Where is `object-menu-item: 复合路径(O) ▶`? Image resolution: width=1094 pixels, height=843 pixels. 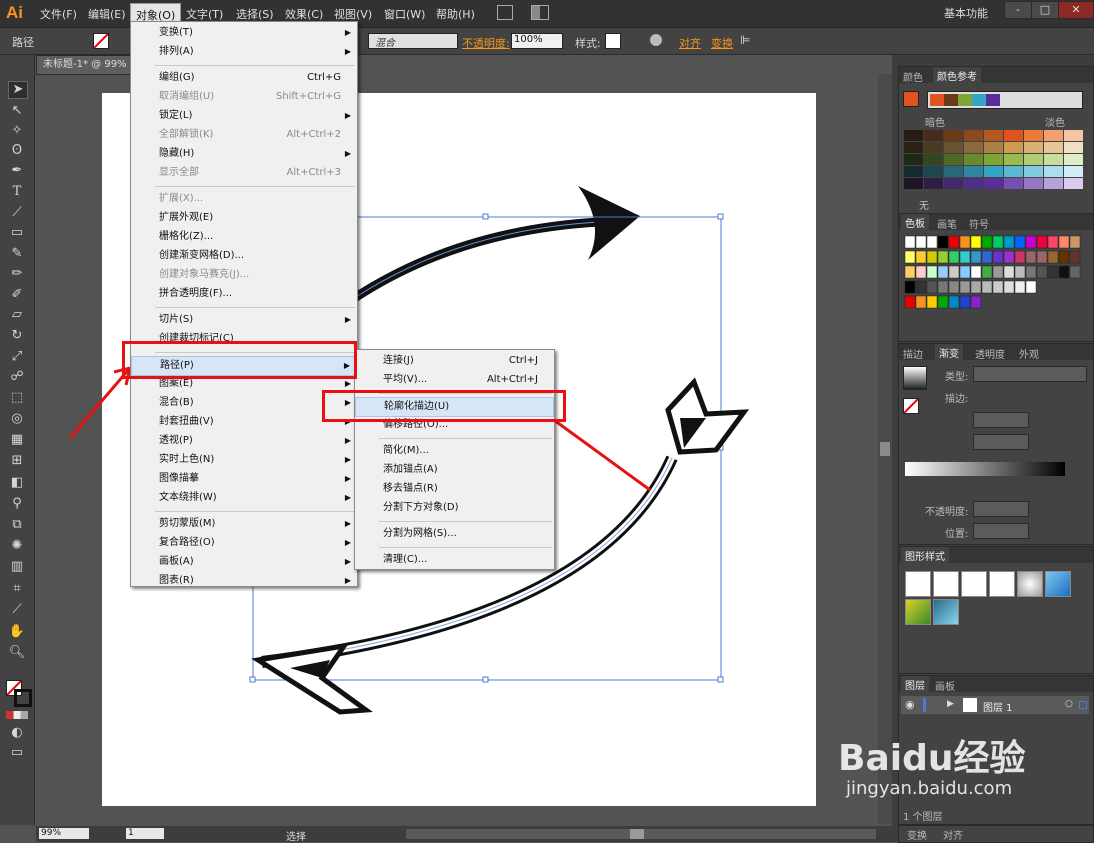 object-menu-item: 复合路径(O) ▶ is located at coordinates (244, 543).